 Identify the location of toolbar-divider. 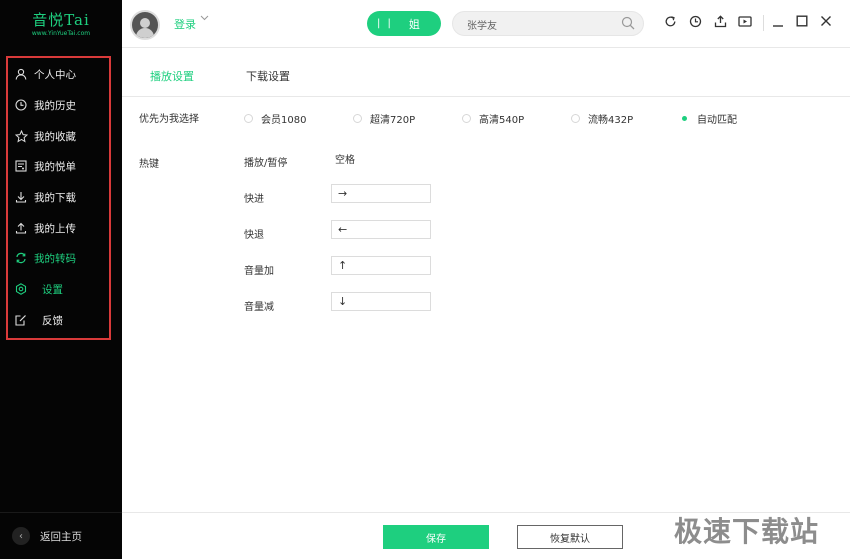
(763, 23).